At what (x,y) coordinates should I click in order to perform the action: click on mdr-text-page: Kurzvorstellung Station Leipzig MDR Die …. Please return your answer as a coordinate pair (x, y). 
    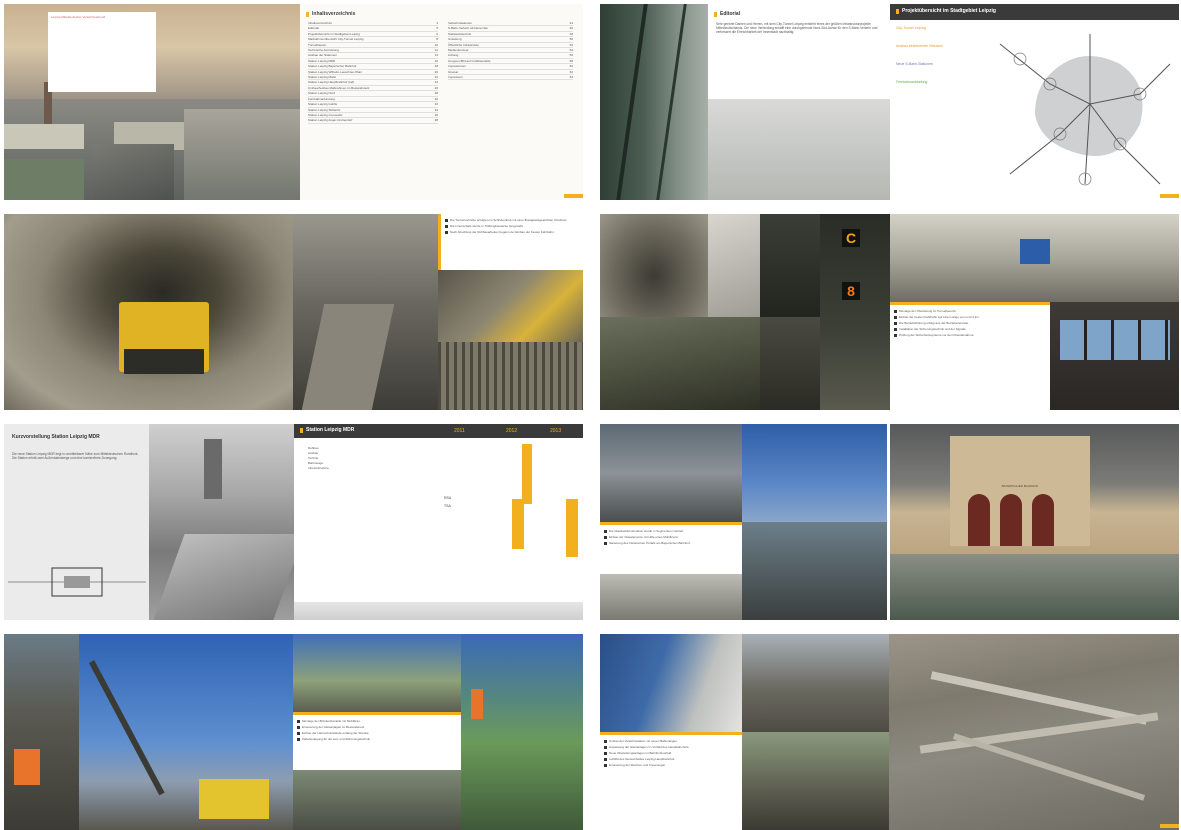
    Looking at the image, I should click on (76, 522).